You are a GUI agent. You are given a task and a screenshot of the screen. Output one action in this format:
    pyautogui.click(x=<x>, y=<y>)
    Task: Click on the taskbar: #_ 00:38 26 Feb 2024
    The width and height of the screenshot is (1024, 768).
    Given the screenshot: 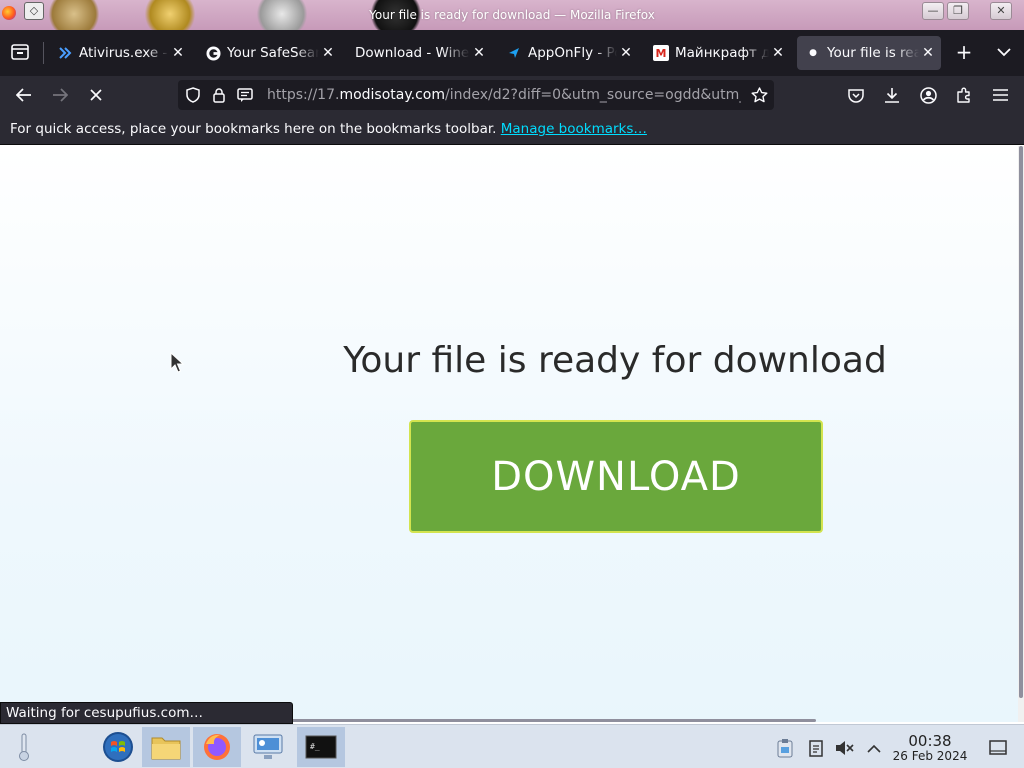 What is the action you would take?
    pyautogui.click(x=512, y=746)
    